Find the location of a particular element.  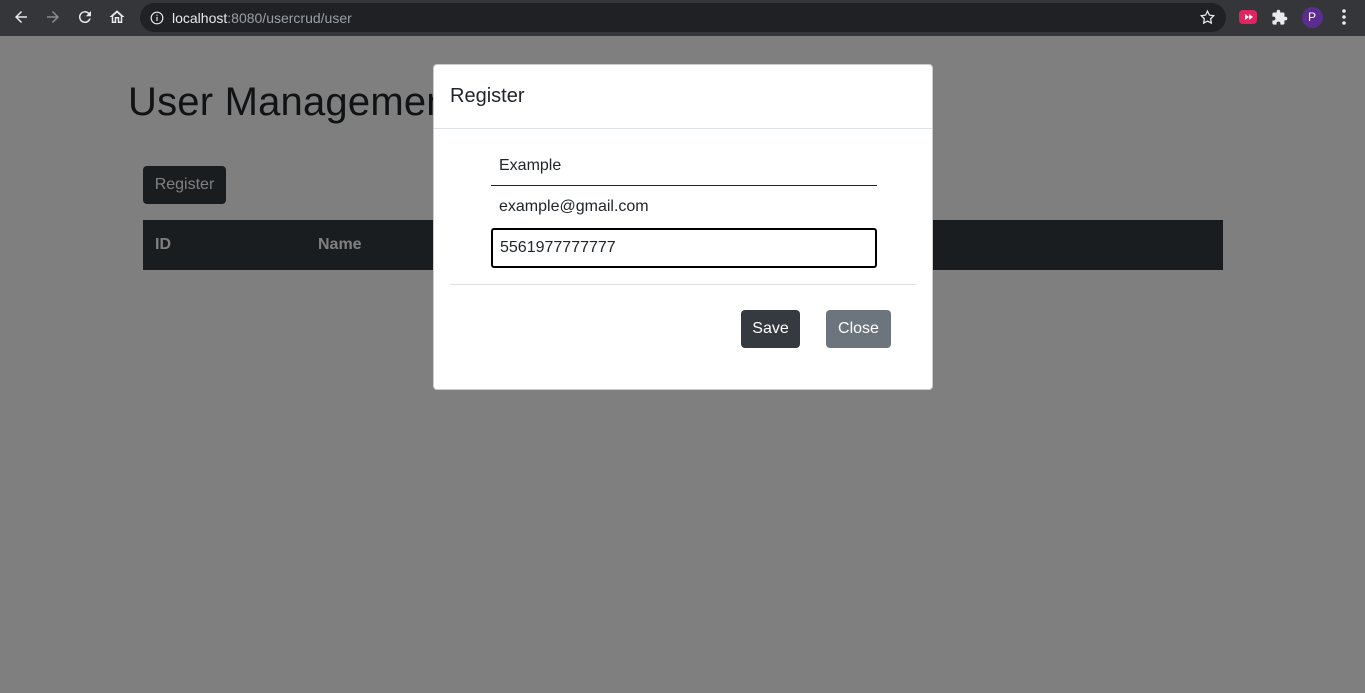

modal-footer-divider is located at coordinates (683, 284).